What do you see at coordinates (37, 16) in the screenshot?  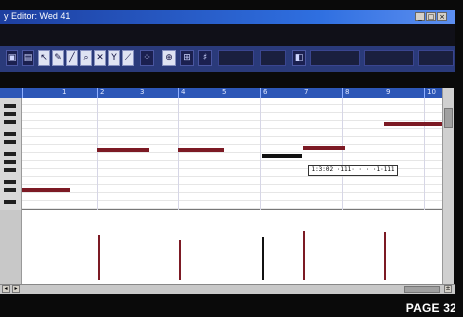 I see `window-title: y Editor: Wed 41` at bounding box center [37, 16].